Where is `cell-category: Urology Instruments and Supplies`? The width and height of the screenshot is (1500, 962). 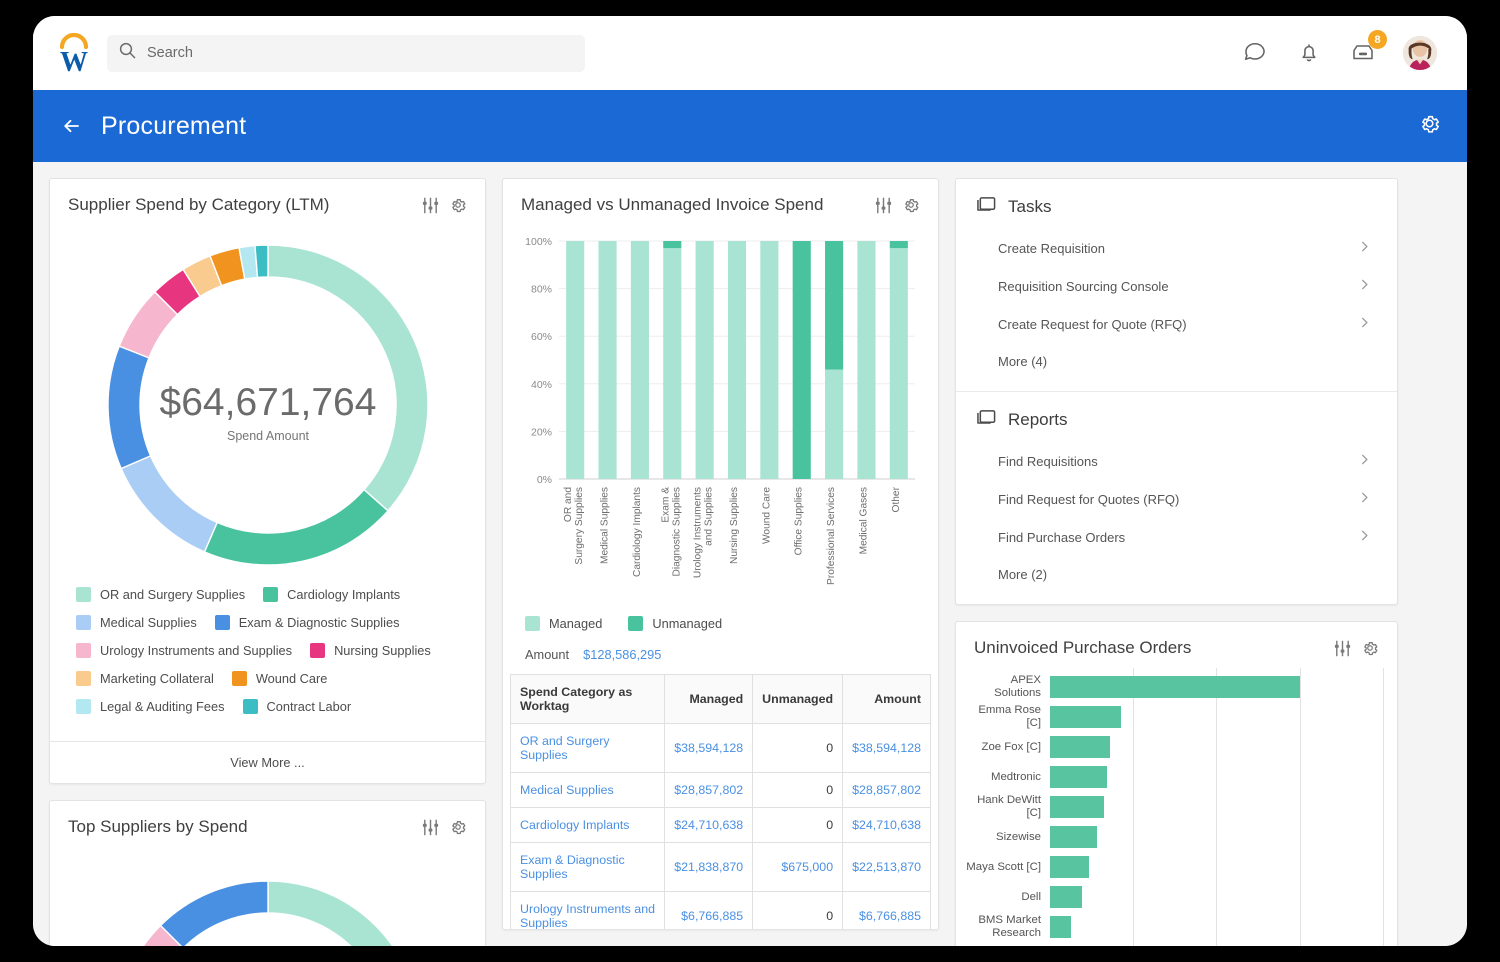
cell-category: Urology Instruments and Supplies is located at coordinates (587, 910).